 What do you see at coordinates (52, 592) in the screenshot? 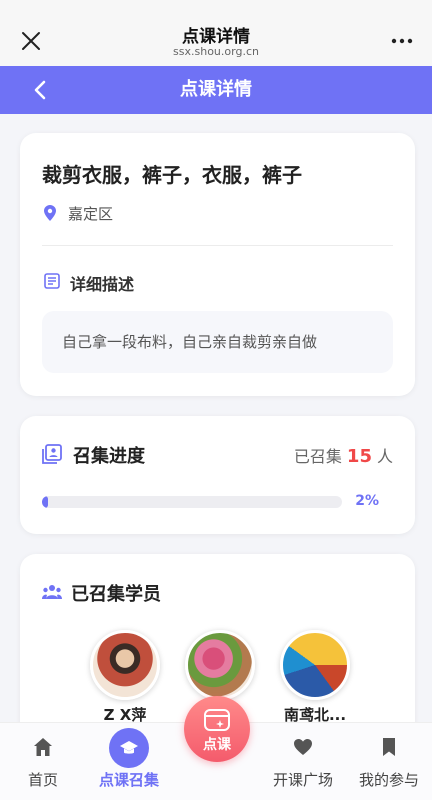
I see `group-icon` at bounding box center [52, 592].